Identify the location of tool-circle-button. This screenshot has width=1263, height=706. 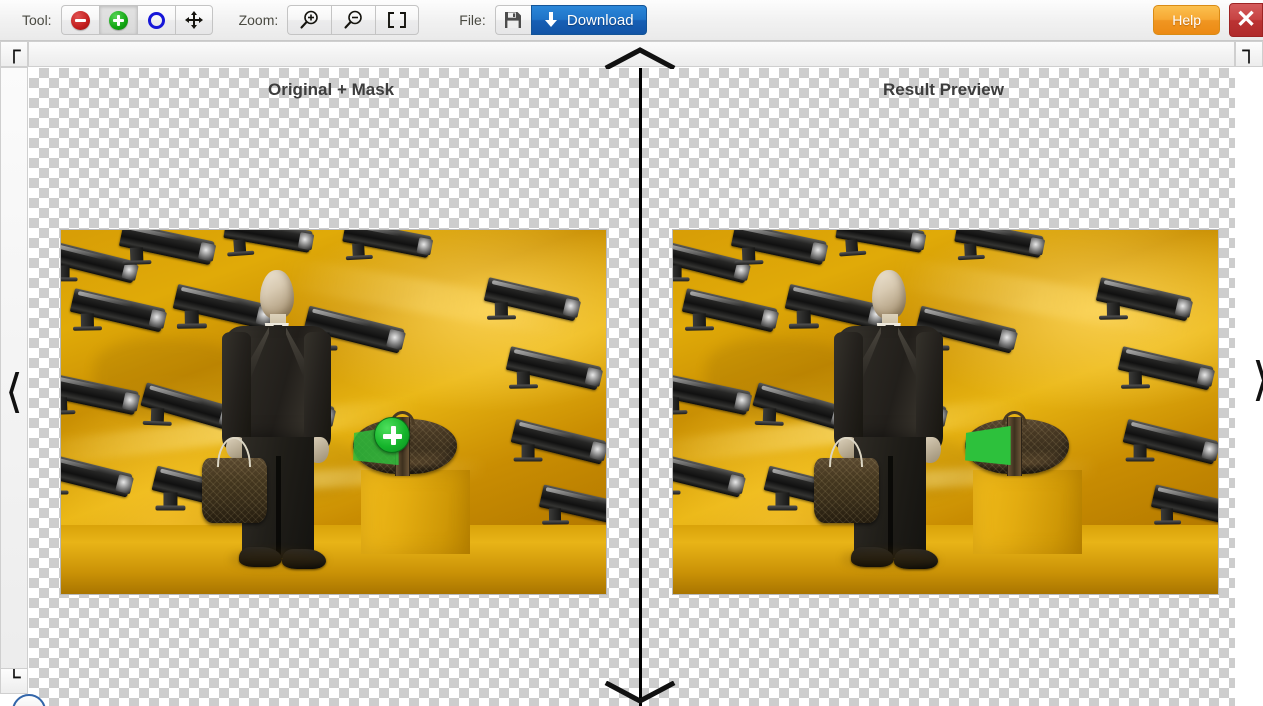
(155, 20).